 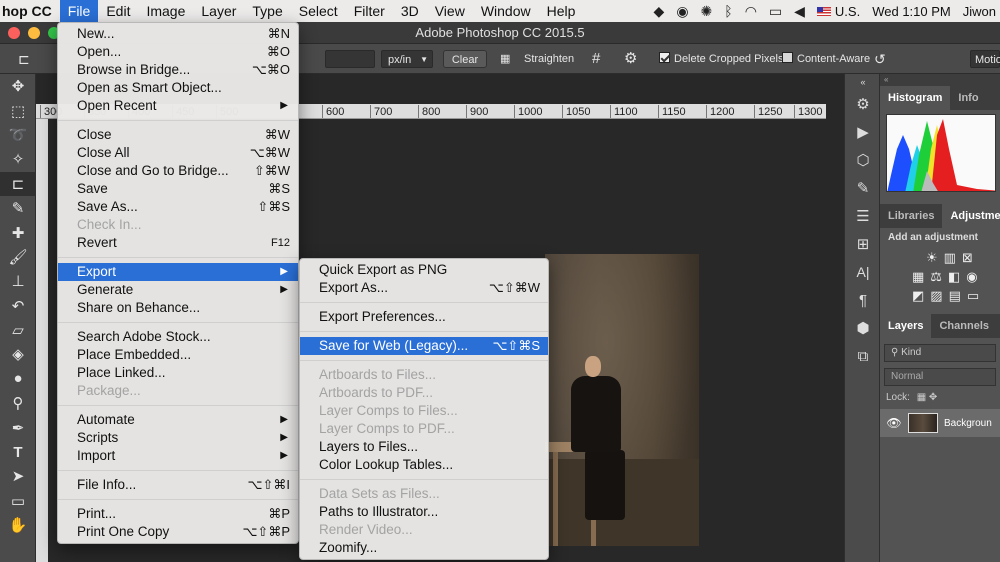 I want to click on file_menu-item-scripts: Scripts ▶, so click(x=178, y=438).